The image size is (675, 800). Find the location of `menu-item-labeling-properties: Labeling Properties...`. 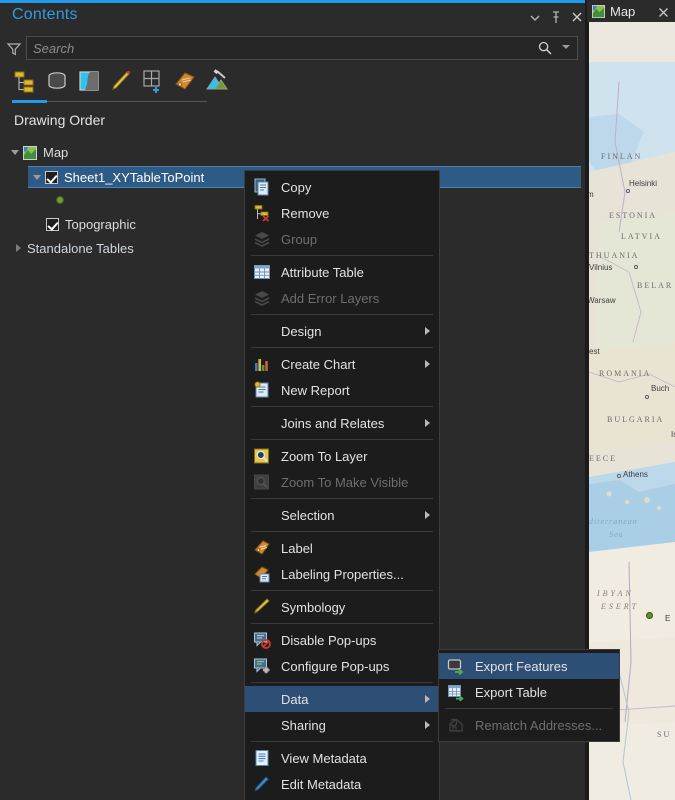

menu-item-labeling-properties: Labeling Properties... is located at coordinates (342, 574).